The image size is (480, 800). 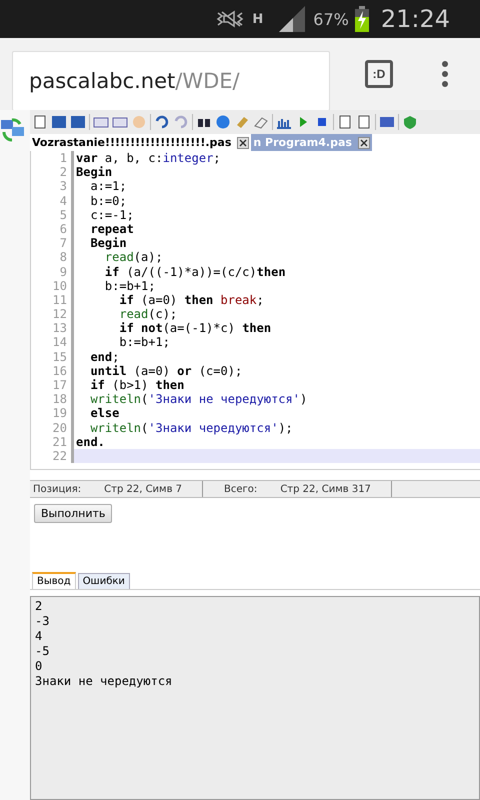 What do you see at coordinates (52, 229) in the screenshot?
I see `line-number: 6` at bounding box center [52, 229].